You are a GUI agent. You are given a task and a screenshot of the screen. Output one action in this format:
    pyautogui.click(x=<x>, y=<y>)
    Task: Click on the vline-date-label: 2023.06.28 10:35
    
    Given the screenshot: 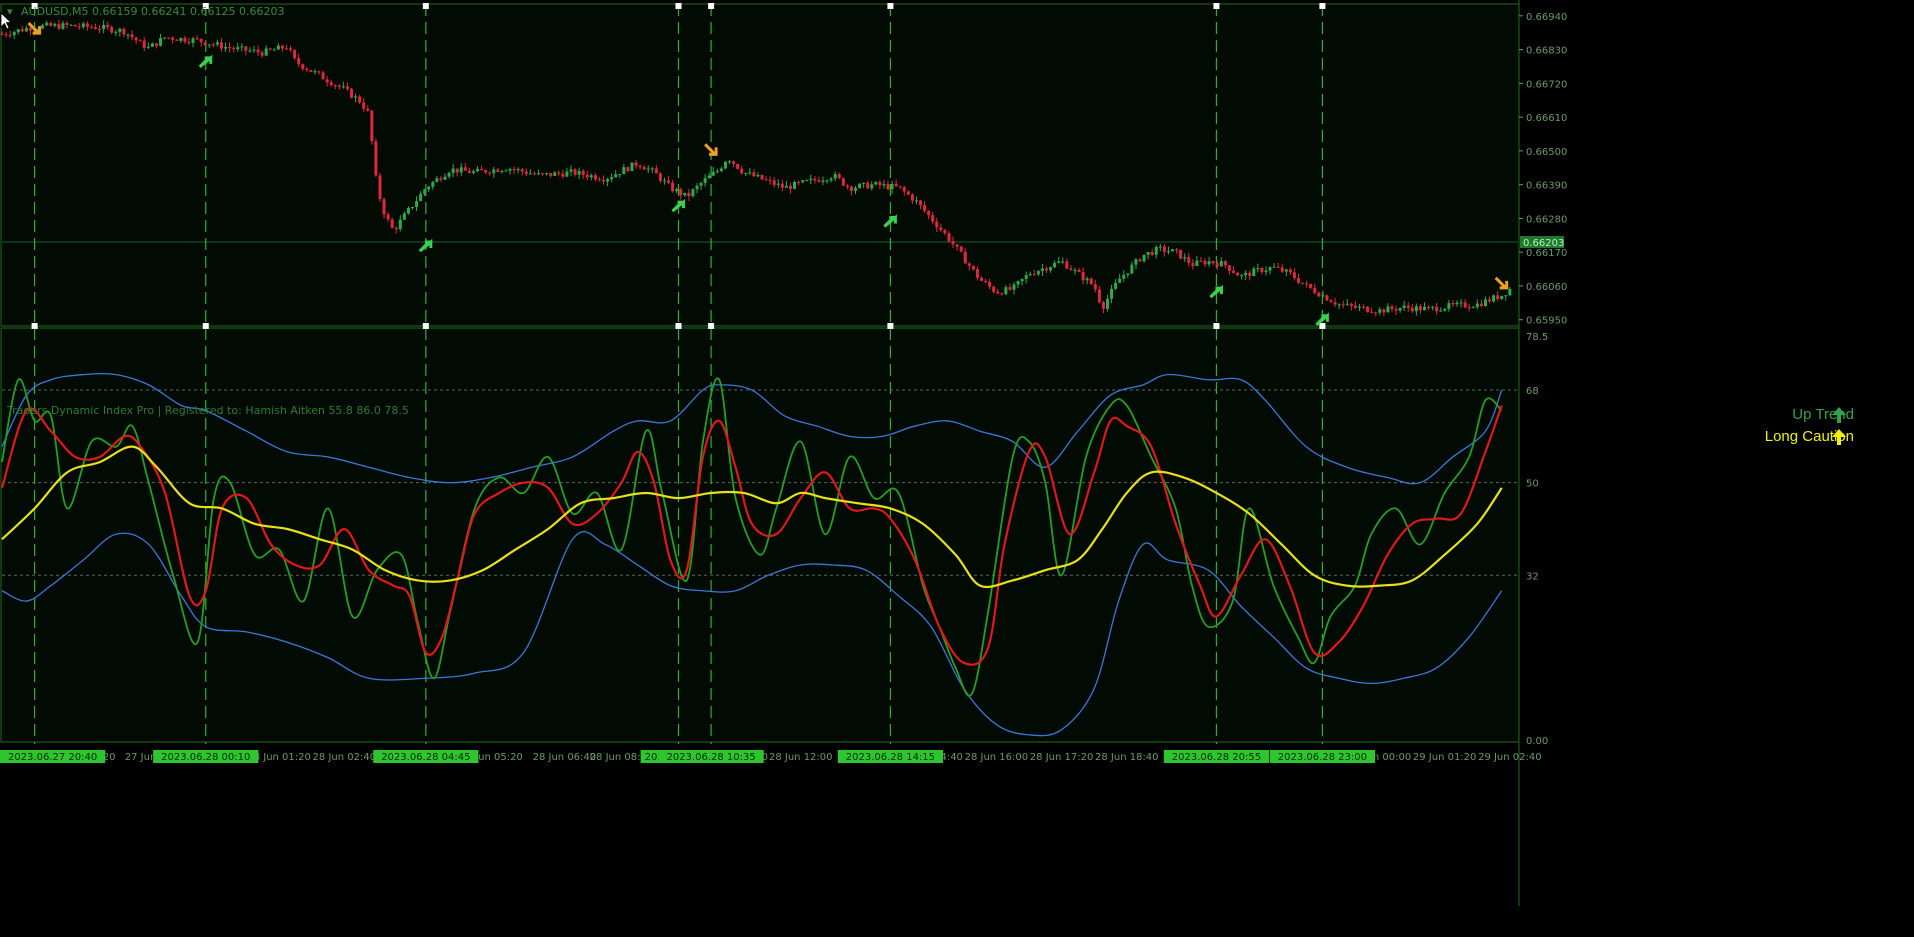 What is the action you would take?
    pyautogui.click(x=710, y=757)
    